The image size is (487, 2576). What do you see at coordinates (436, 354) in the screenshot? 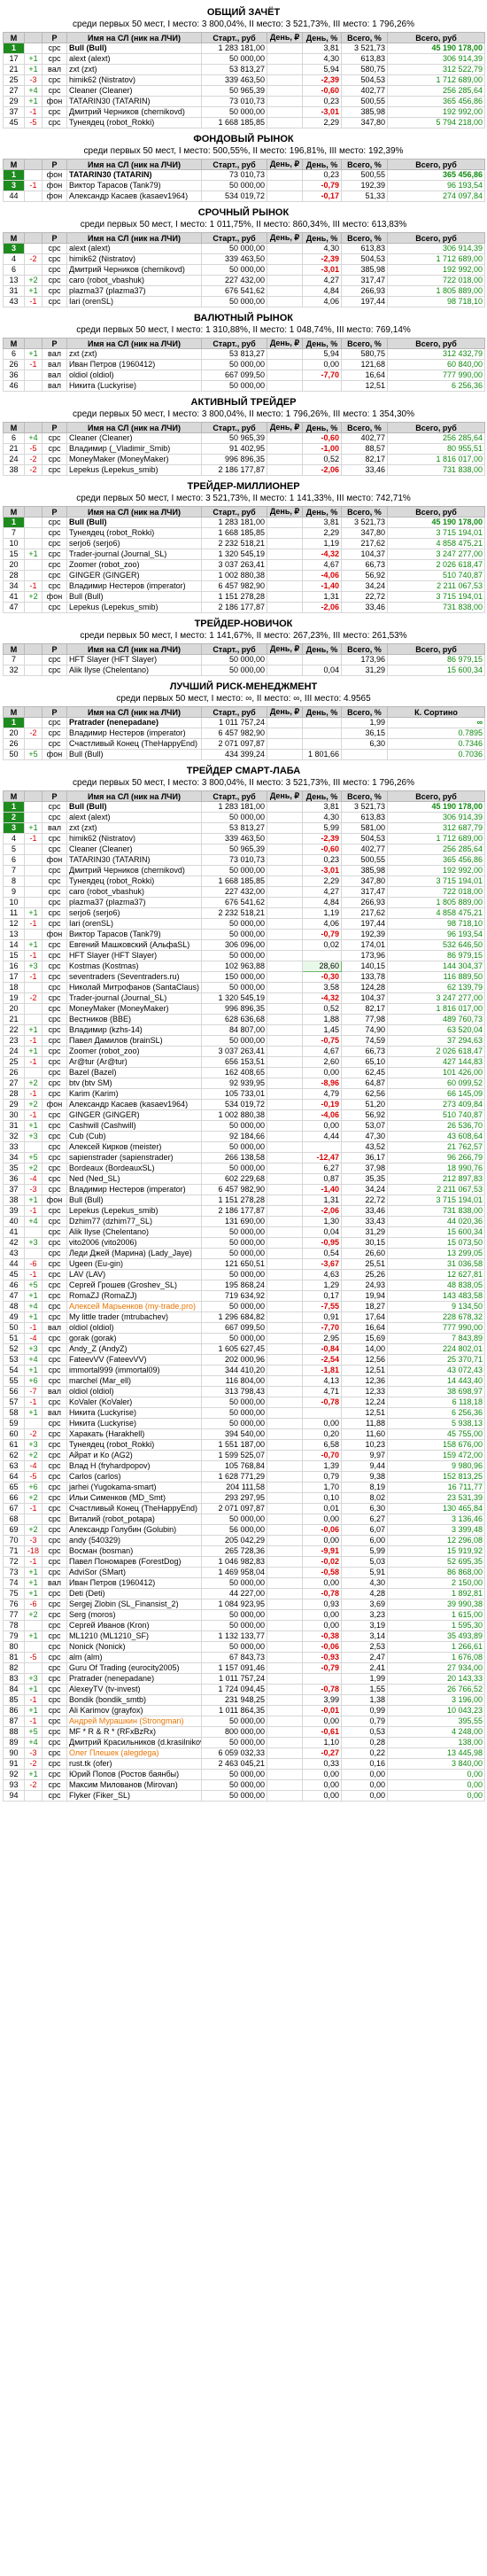
I see `total-rub: 312 432,79` at bounding box center [436, 354].